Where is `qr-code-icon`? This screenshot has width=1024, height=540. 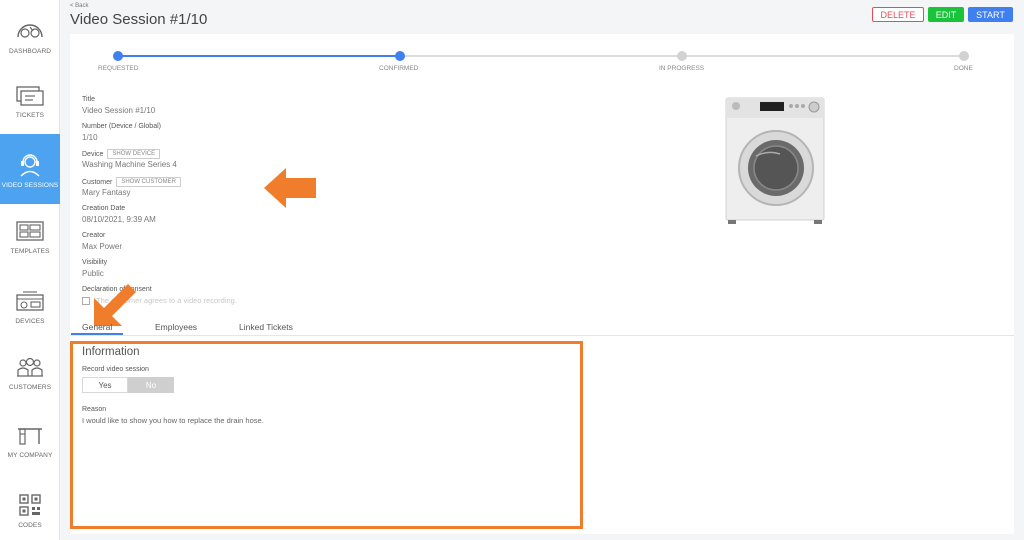
qr-code-icon is located at coordinates (30, 505).